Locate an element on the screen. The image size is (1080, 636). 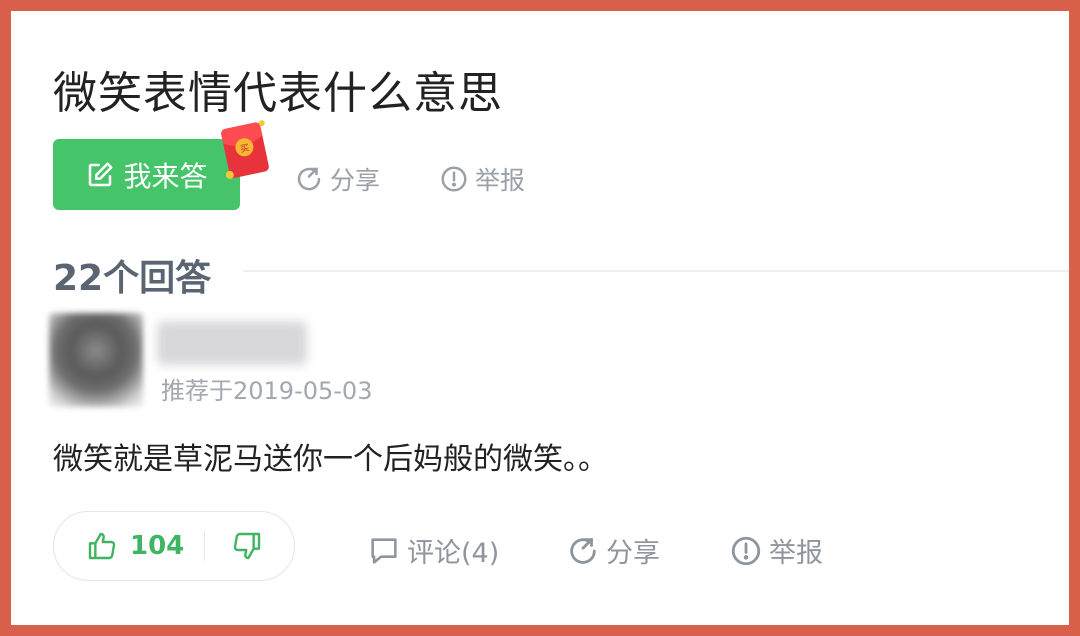
upvote-button: 104 is located at coordinates (129, 546).